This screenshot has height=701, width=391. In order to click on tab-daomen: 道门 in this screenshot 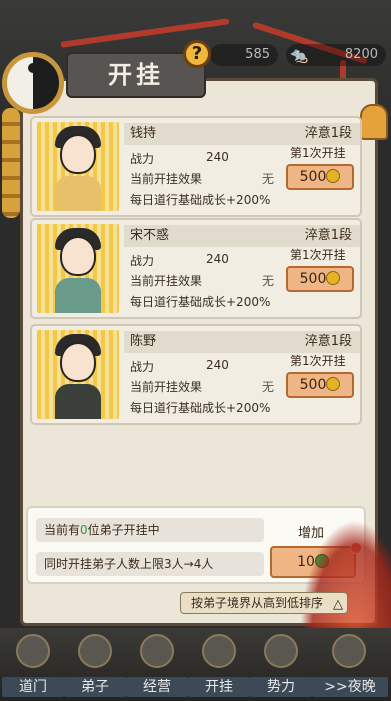, I will do `click(33, 664)`.